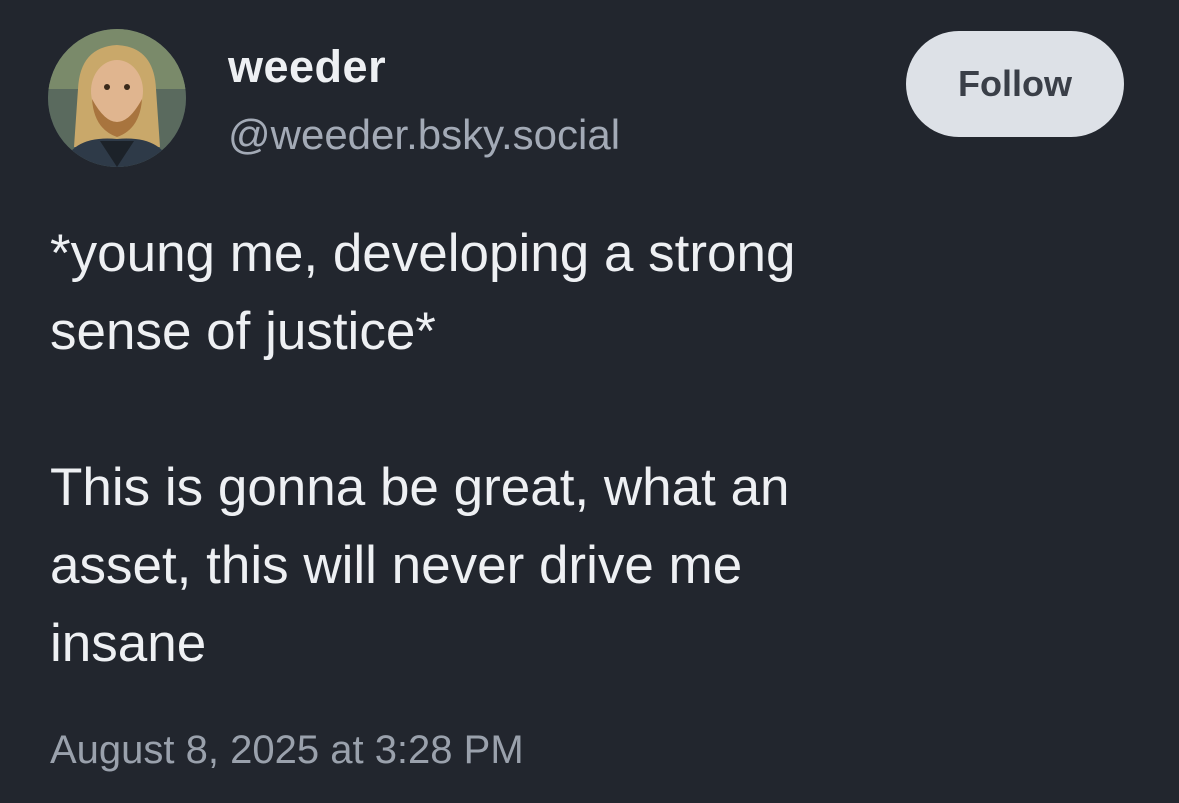 This screenshot has width=1179, height=803. I want to click on post-text-line: *young me, developing a strong, so click(423, 253).